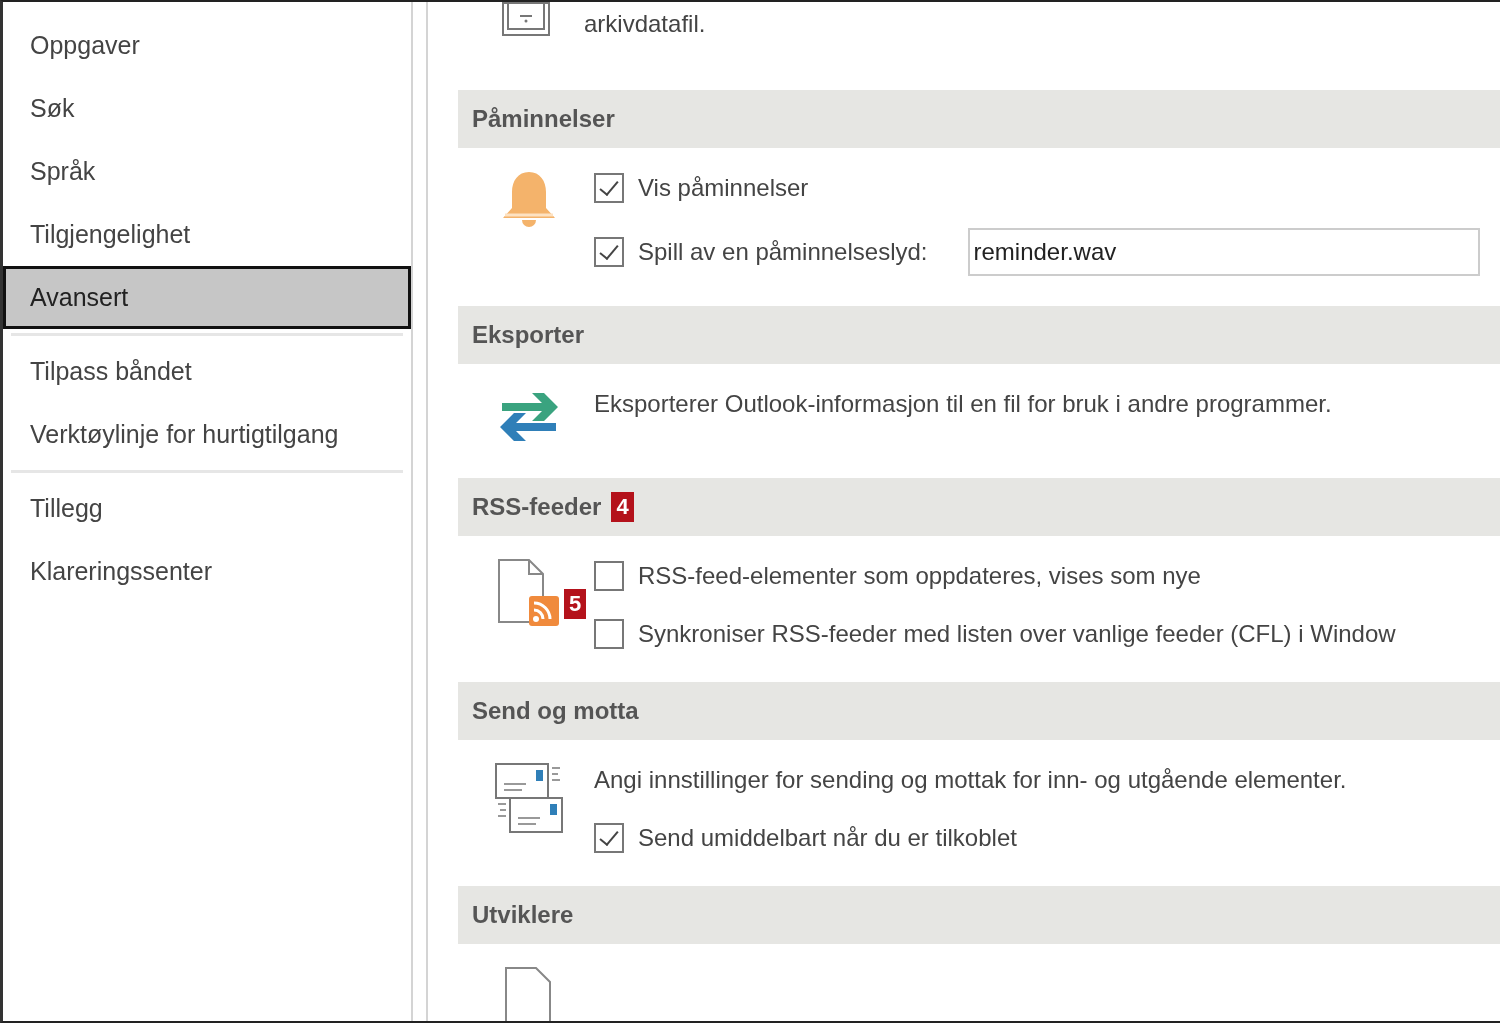 The image size is (1500, 1023). What do you see at coordinates (543, 119) in the screenshot?
I see `section-title: Påminnelser` at bounding box center [543, 119].